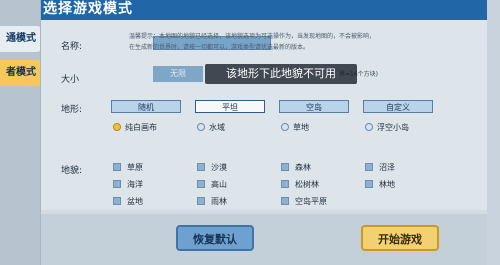  Describe the element at coordinates (400, 238) in the screenshot. I see `start-game-button: 开始游戏` at that location.